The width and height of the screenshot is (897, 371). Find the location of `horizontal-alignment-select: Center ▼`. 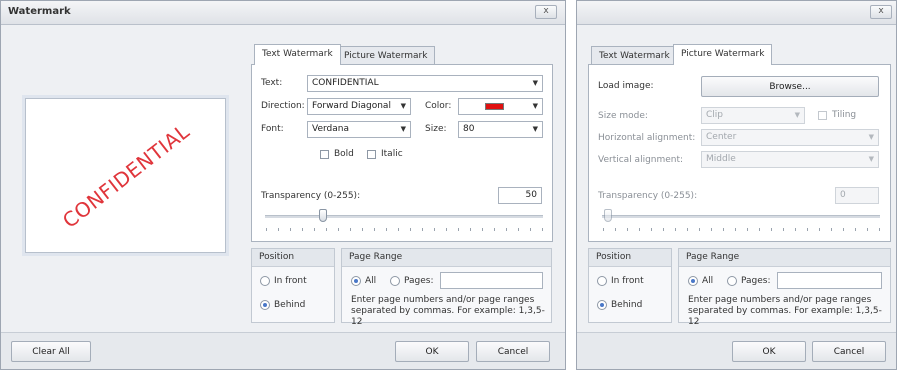

horizontal-alignment-select: Center ▼ is located at coordinates (790, 137).